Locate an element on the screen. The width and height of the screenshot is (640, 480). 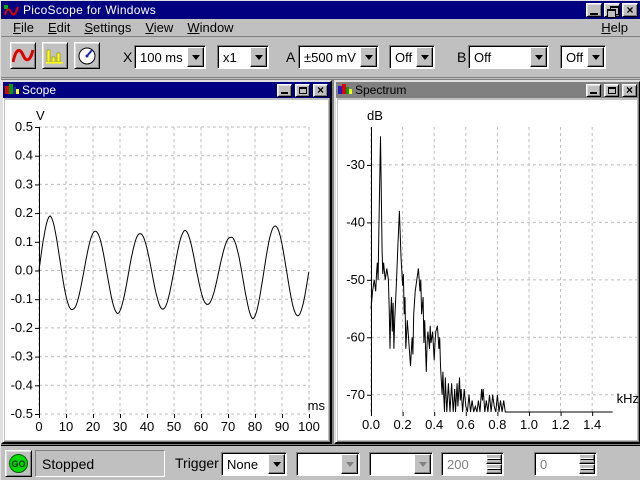
menu-item-file: File is located at coordinates (23, 27).